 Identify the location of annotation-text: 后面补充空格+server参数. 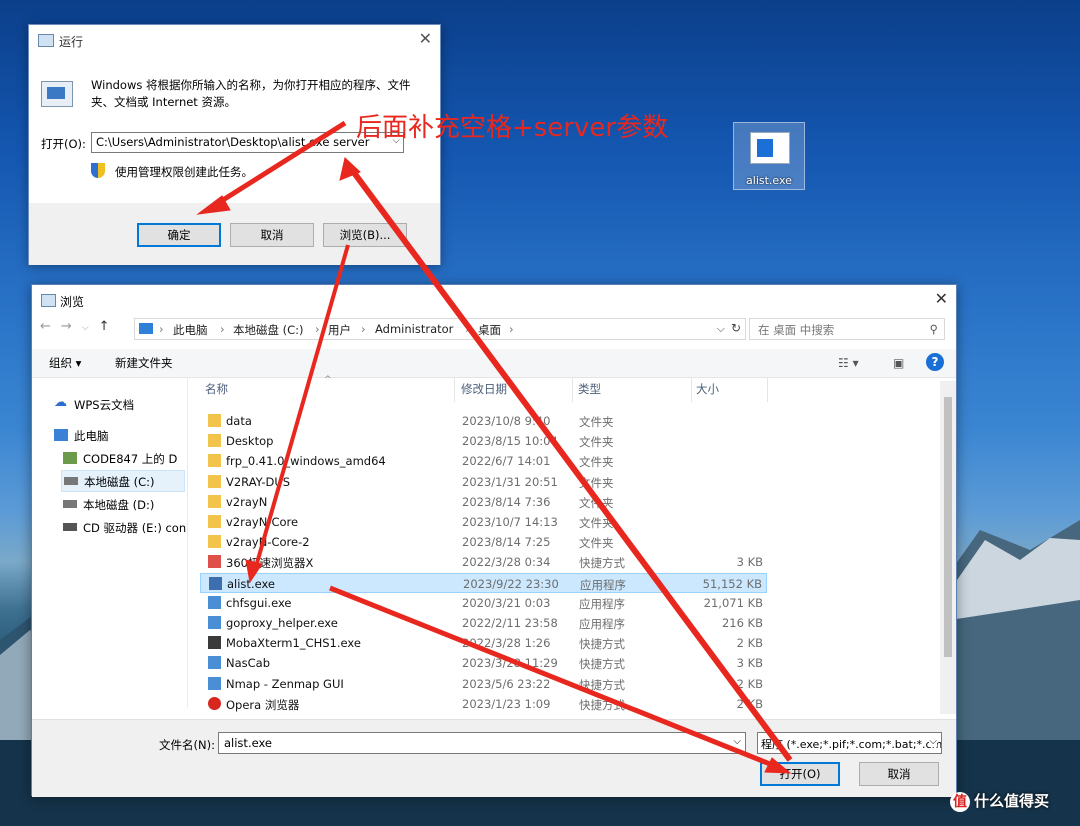
(512, 128).